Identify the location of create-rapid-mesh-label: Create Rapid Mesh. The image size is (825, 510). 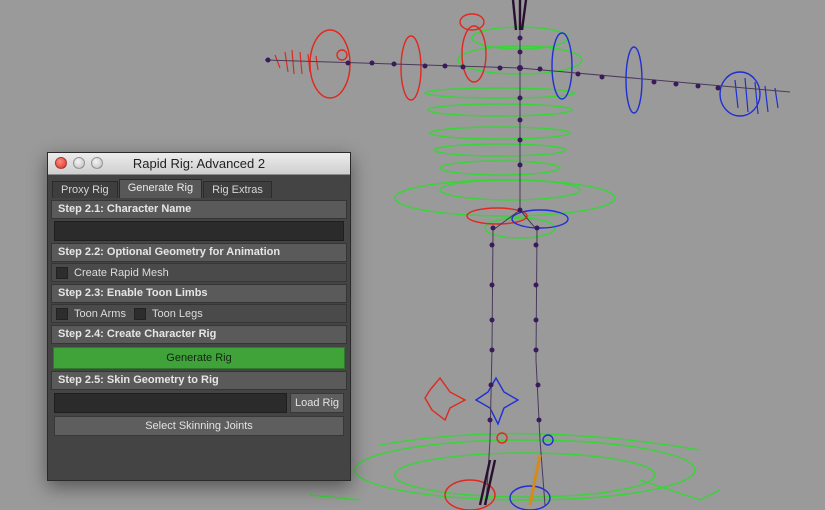
(121, 272).